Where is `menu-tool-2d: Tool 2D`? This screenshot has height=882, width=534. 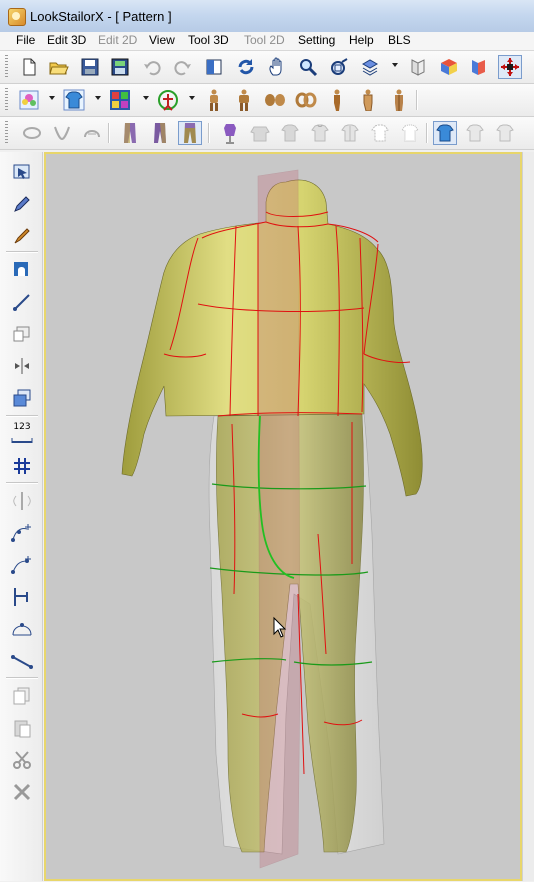
menu-tool-2d: Tool 2D is located at coordinates (264, 40).